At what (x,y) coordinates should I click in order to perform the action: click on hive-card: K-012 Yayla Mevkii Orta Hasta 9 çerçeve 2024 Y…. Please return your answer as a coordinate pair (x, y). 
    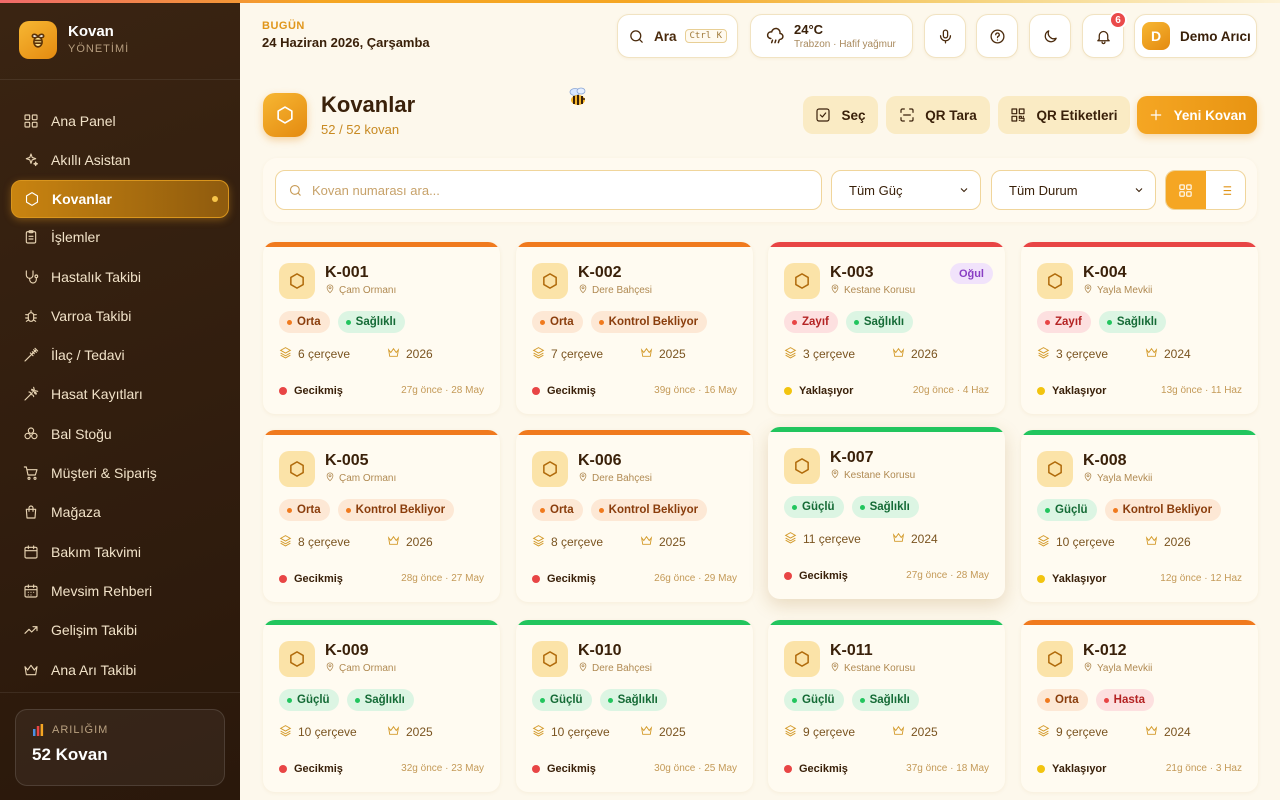
    Looking at the image, I should click on (1139, 706).